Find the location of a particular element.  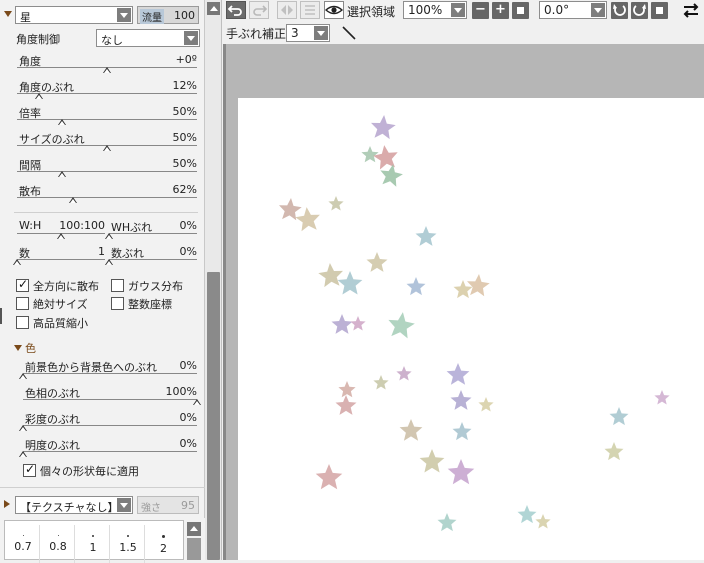

zoom-reset-button is located at coordinates (520, 10).